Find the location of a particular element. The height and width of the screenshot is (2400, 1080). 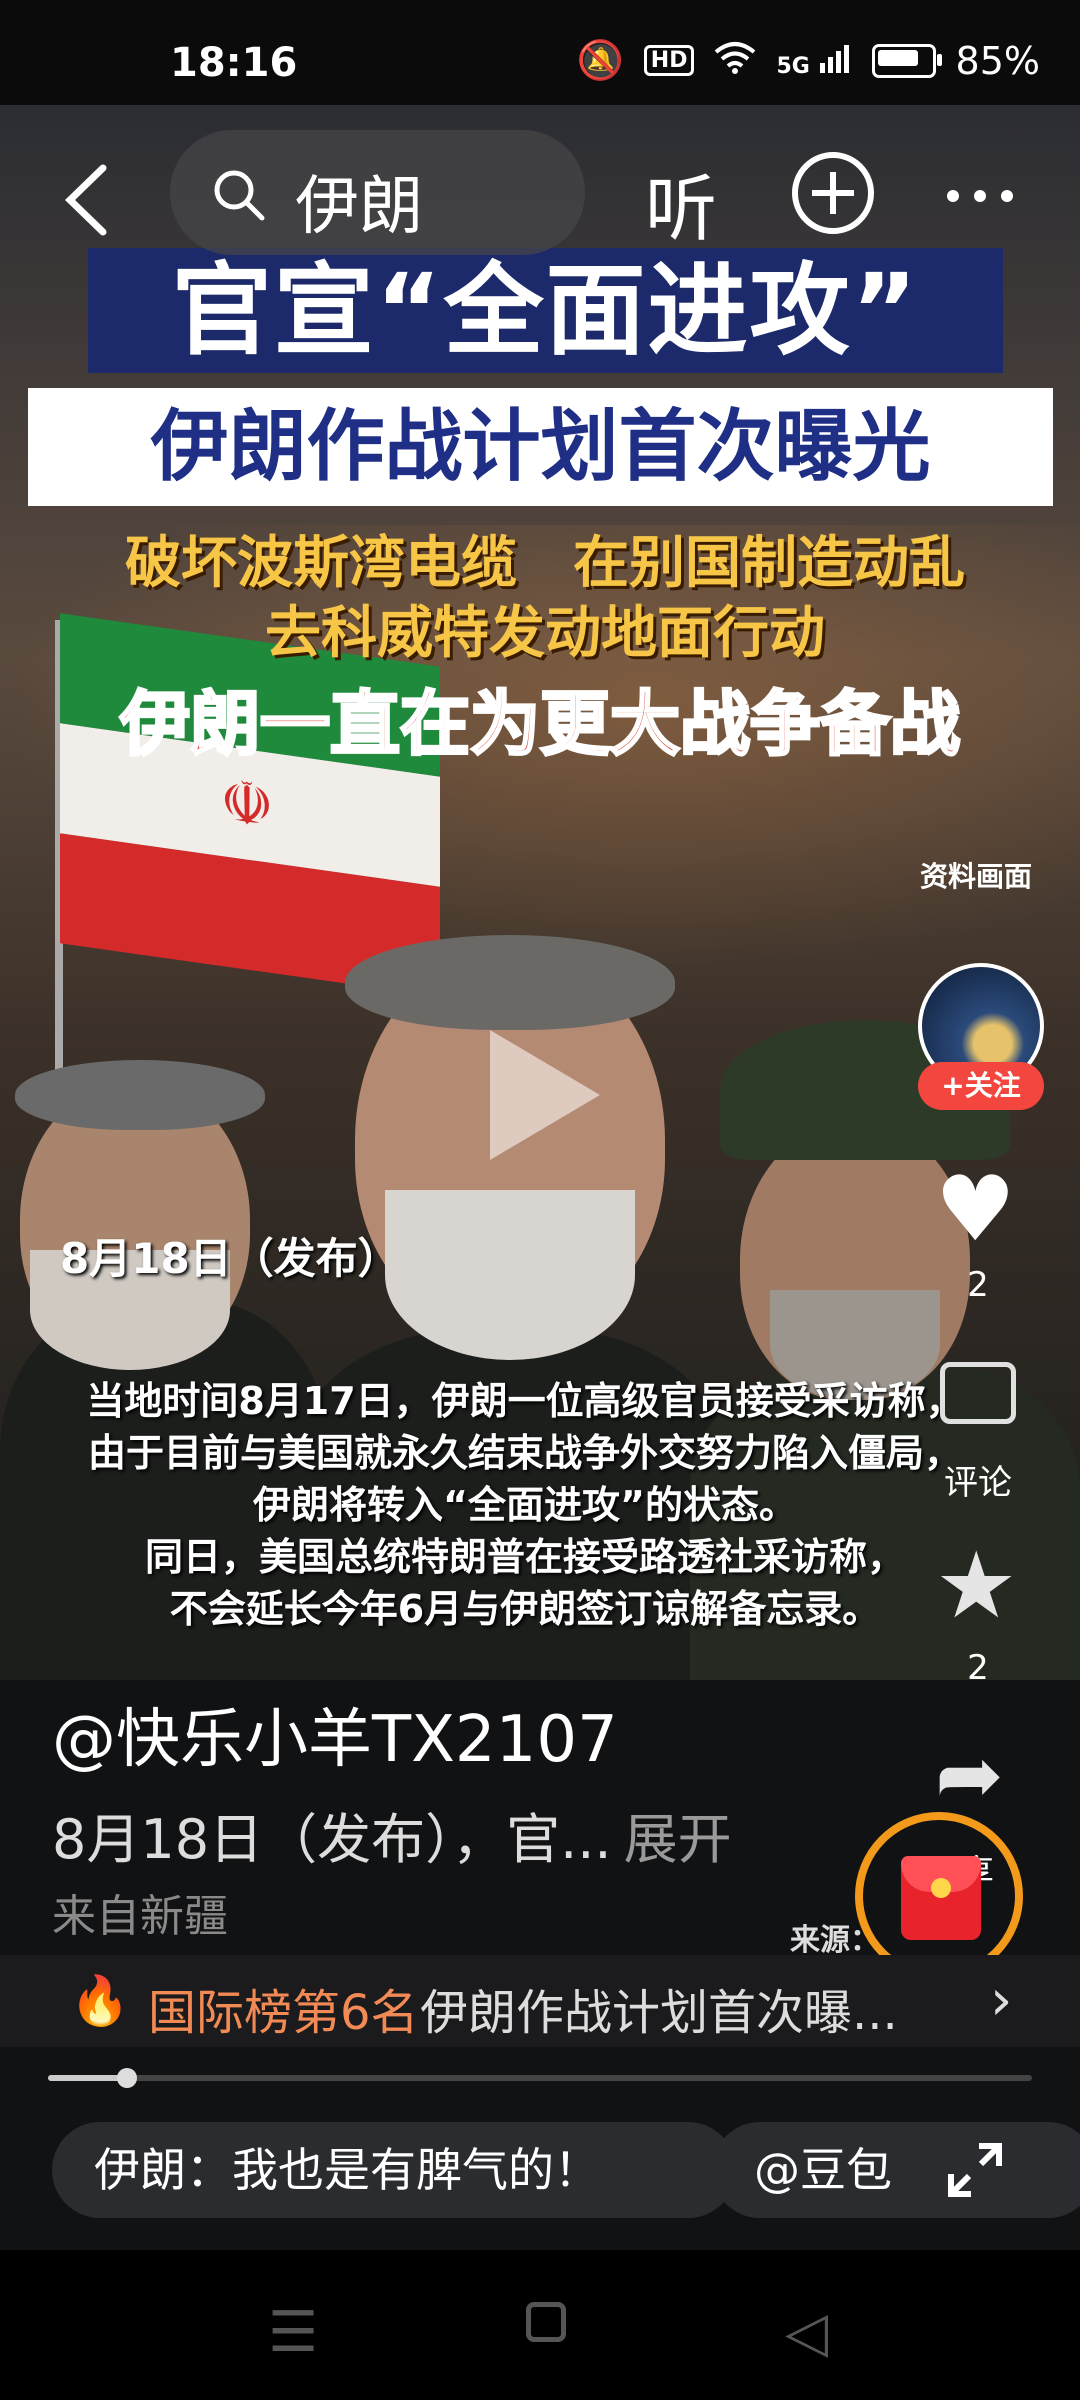

follow-button: +关注 is located at coordinates (981, 1086).